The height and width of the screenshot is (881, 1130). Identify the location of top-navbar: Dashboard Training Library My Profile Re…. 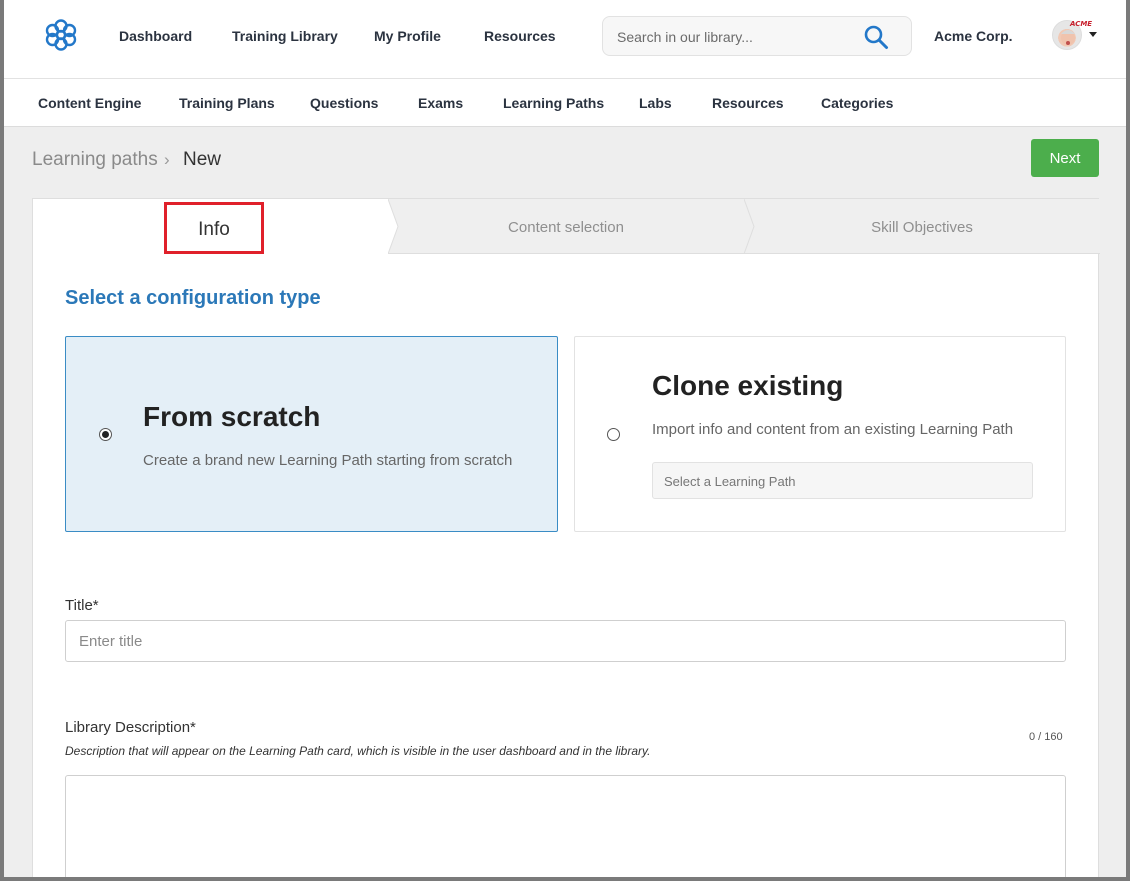
(565, 39).